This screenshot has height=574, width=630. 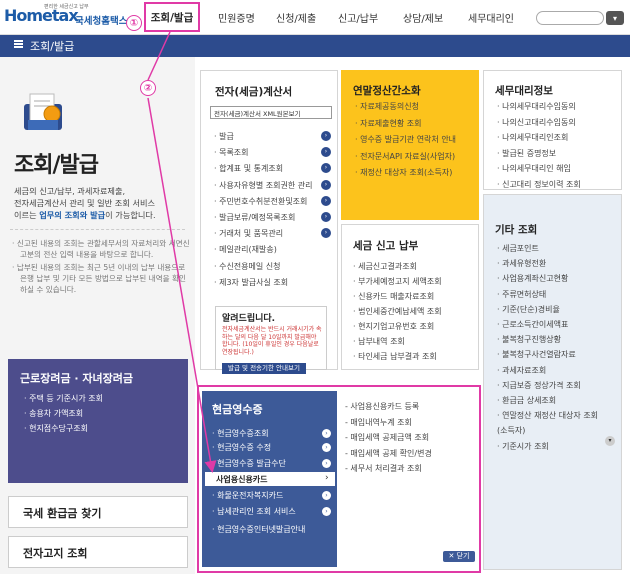 I want to click on marker-2: ②, so click(x=148, y=88).